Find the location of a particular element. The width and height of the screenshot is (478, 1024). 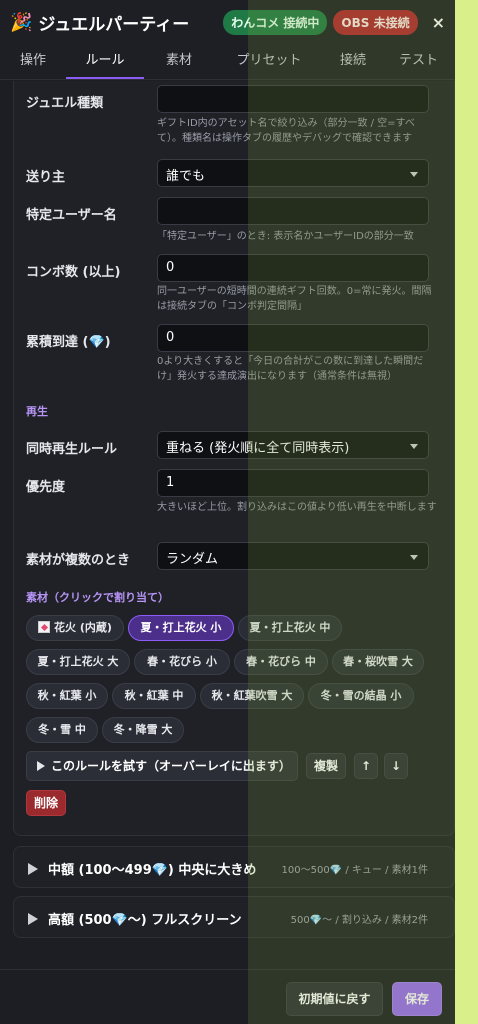

material-chip: 冬・雪 中 is located at coordinates (62, 730).